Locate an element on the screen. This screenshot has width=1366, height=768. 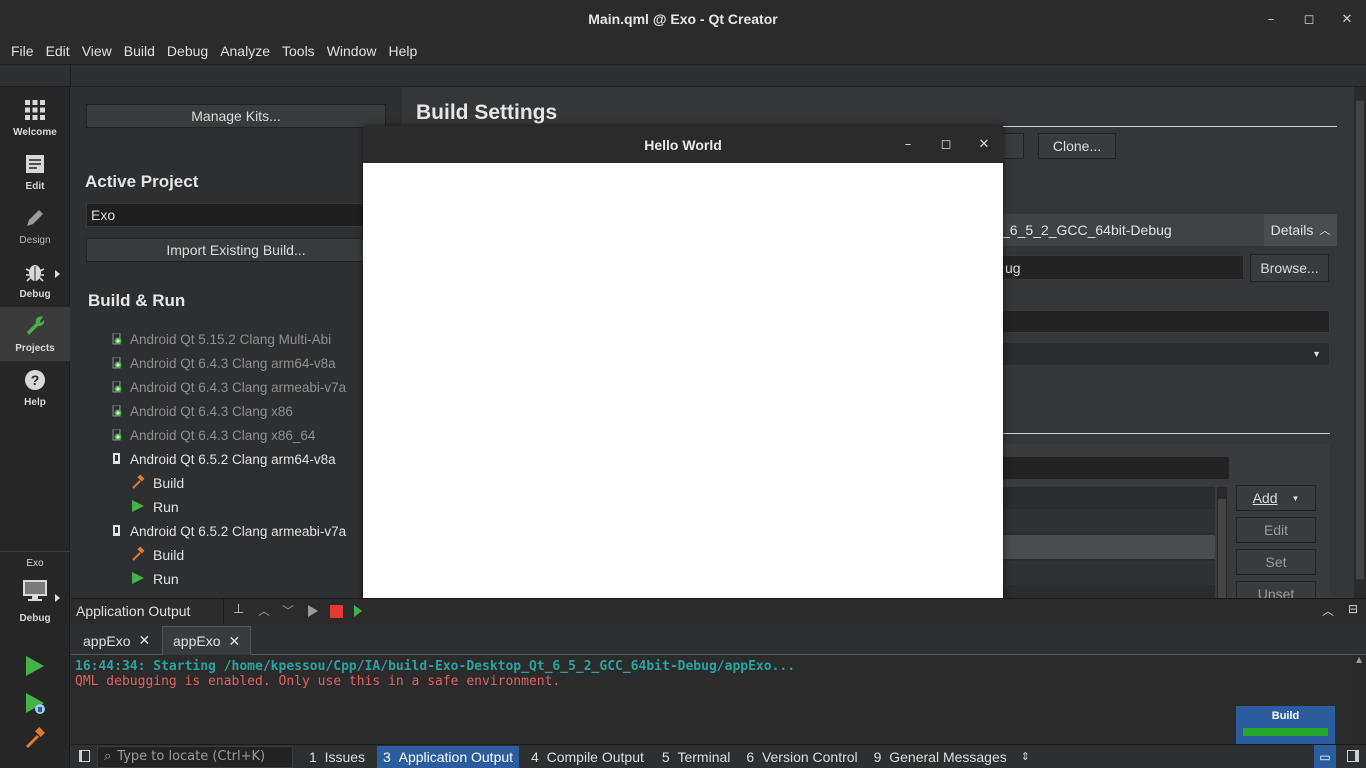
kit-item: Android Qt 5.15.2 Clang Multi-Abi is located at coordinates (222, 339).